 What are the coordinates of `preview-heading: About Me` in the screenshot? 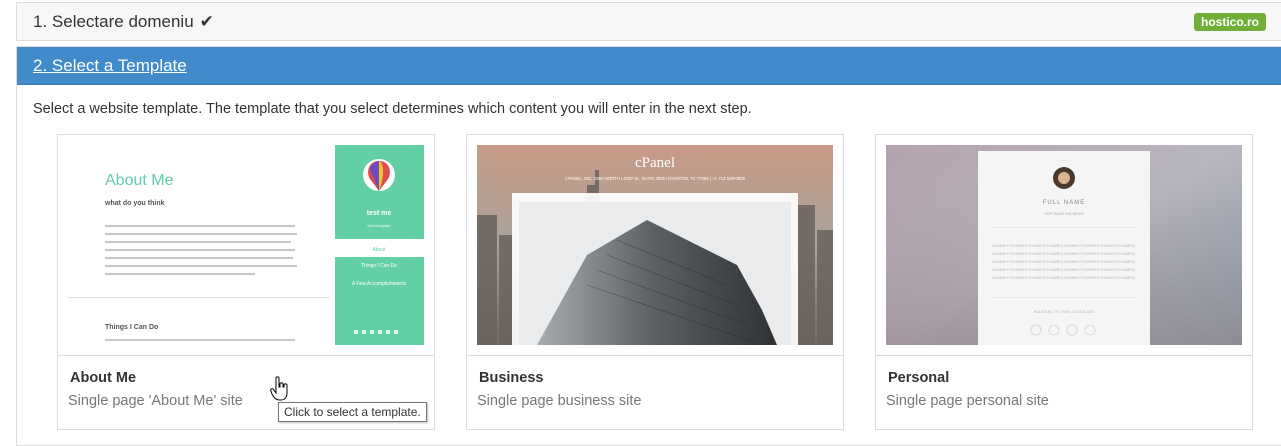 It's located at (139, 180).